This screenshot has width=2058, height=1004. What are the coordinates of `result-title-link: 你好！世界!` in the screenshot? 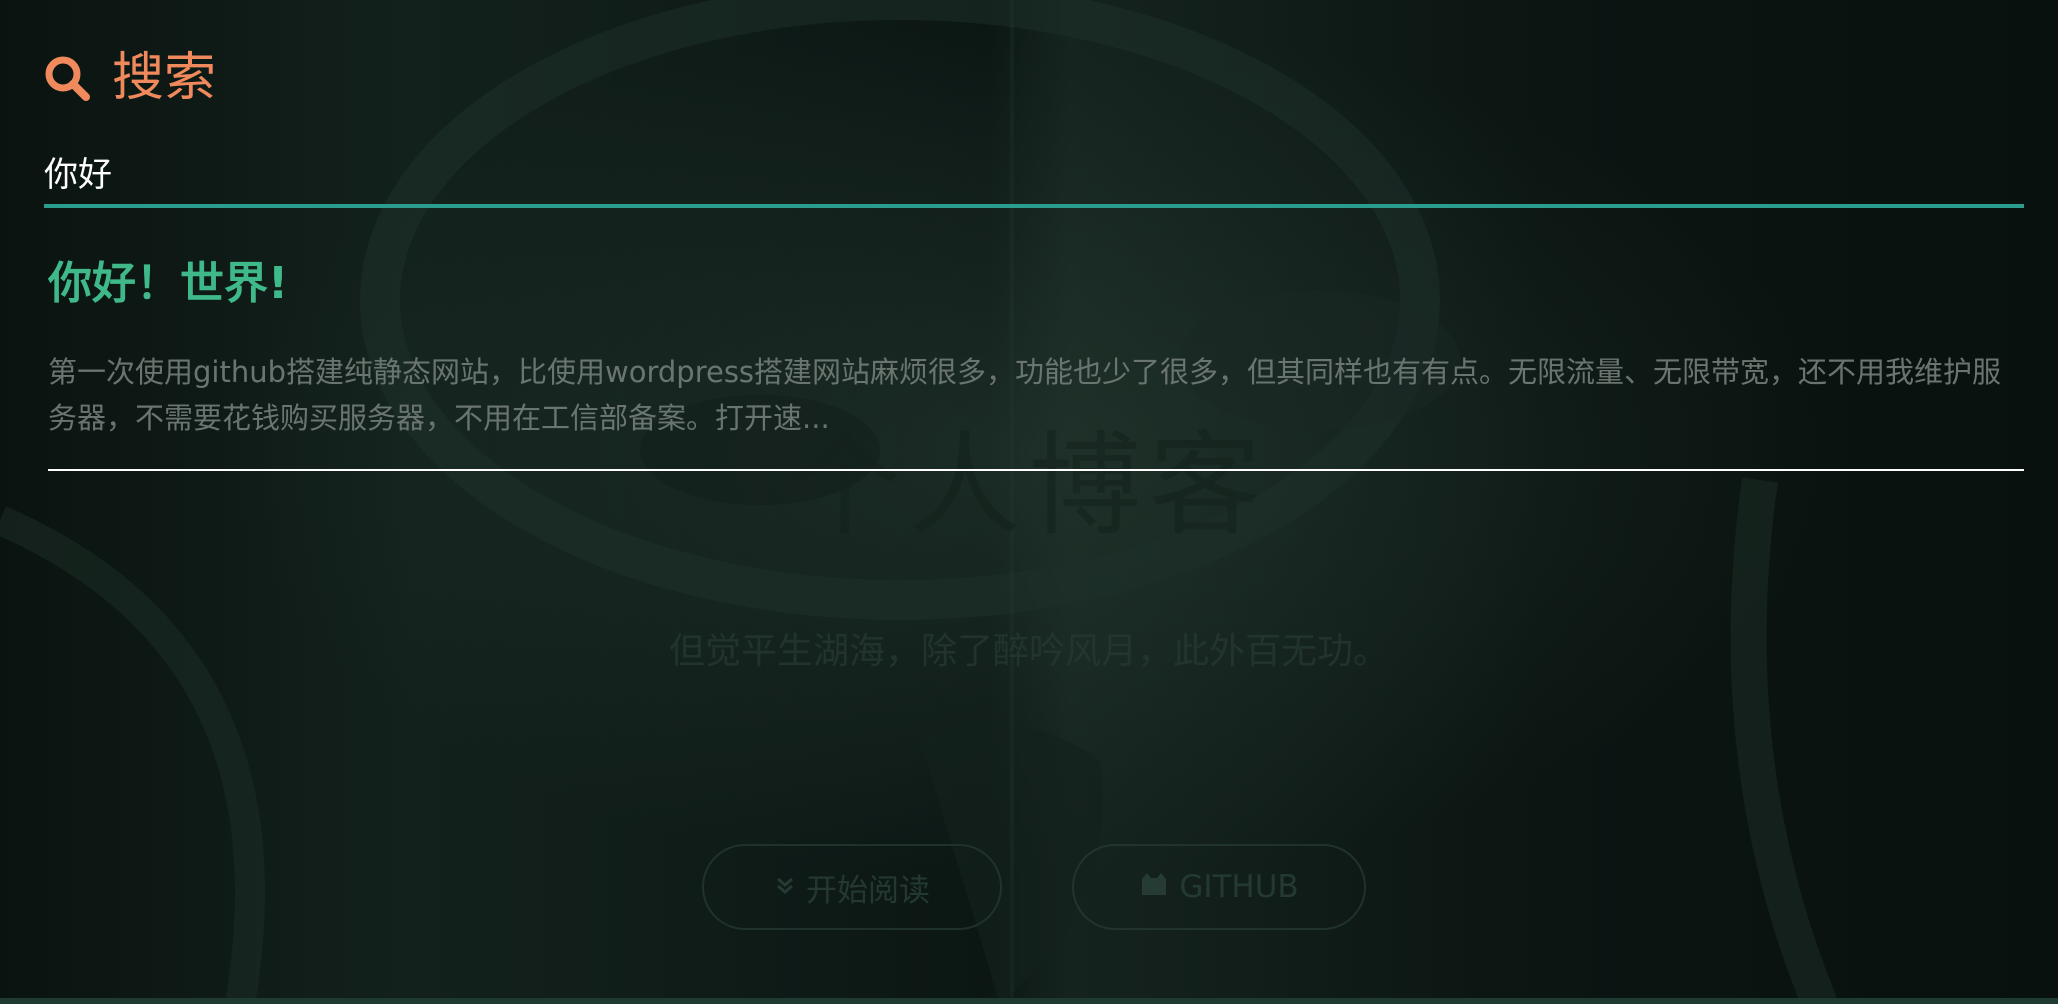 It's located at (1036, 284).